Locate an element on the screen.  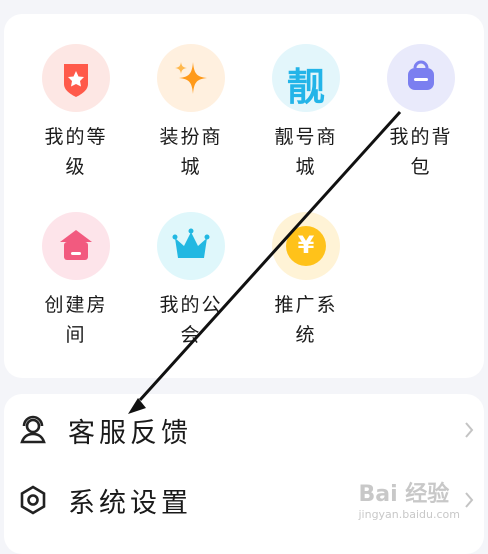
menu-row-label: 客服反馈 is located at coordinates (130, 433).